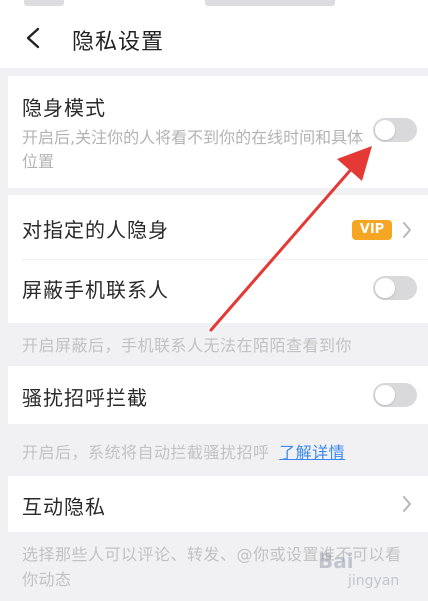  I want to click on baidu-jingyan-watermark: Bai jingyan, so click(364, 569).